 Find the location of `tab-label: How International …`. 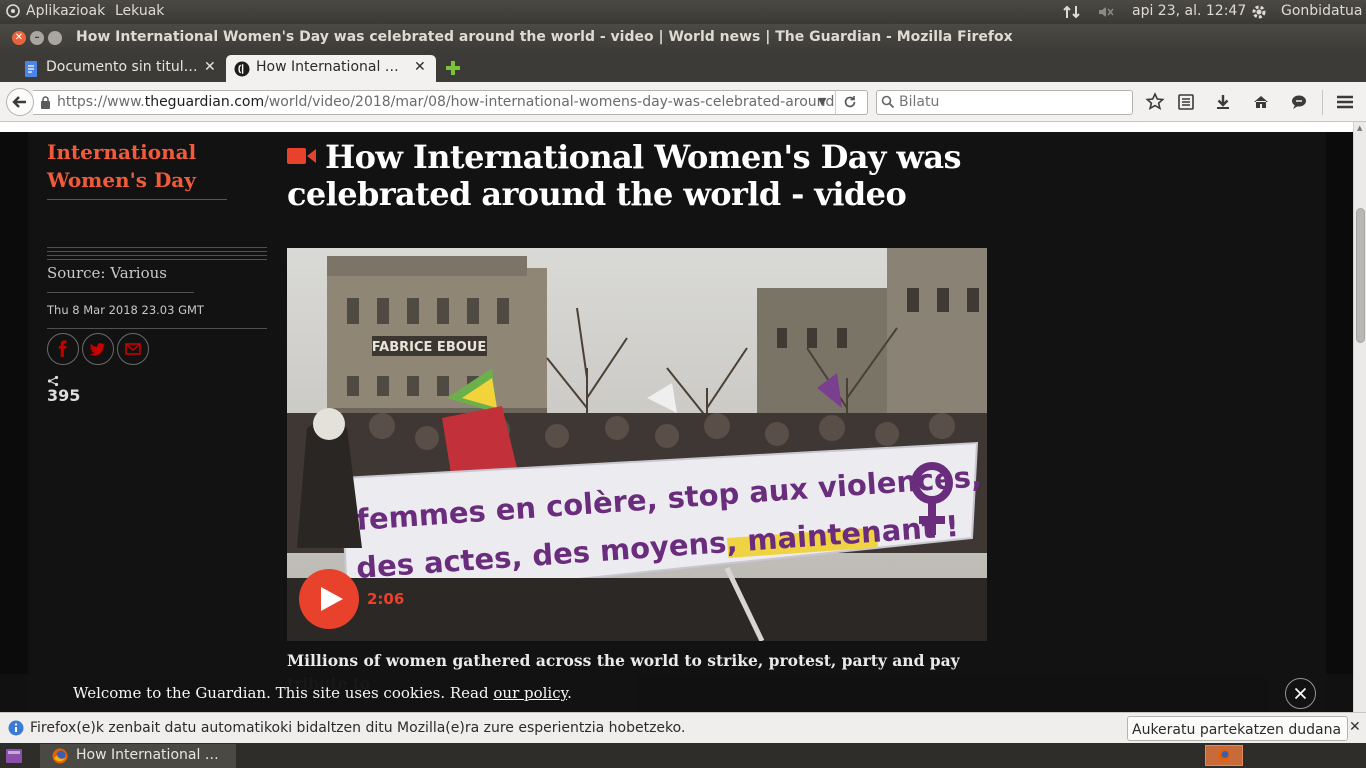

tab-label: How International … is located at coordinates (327, 67).